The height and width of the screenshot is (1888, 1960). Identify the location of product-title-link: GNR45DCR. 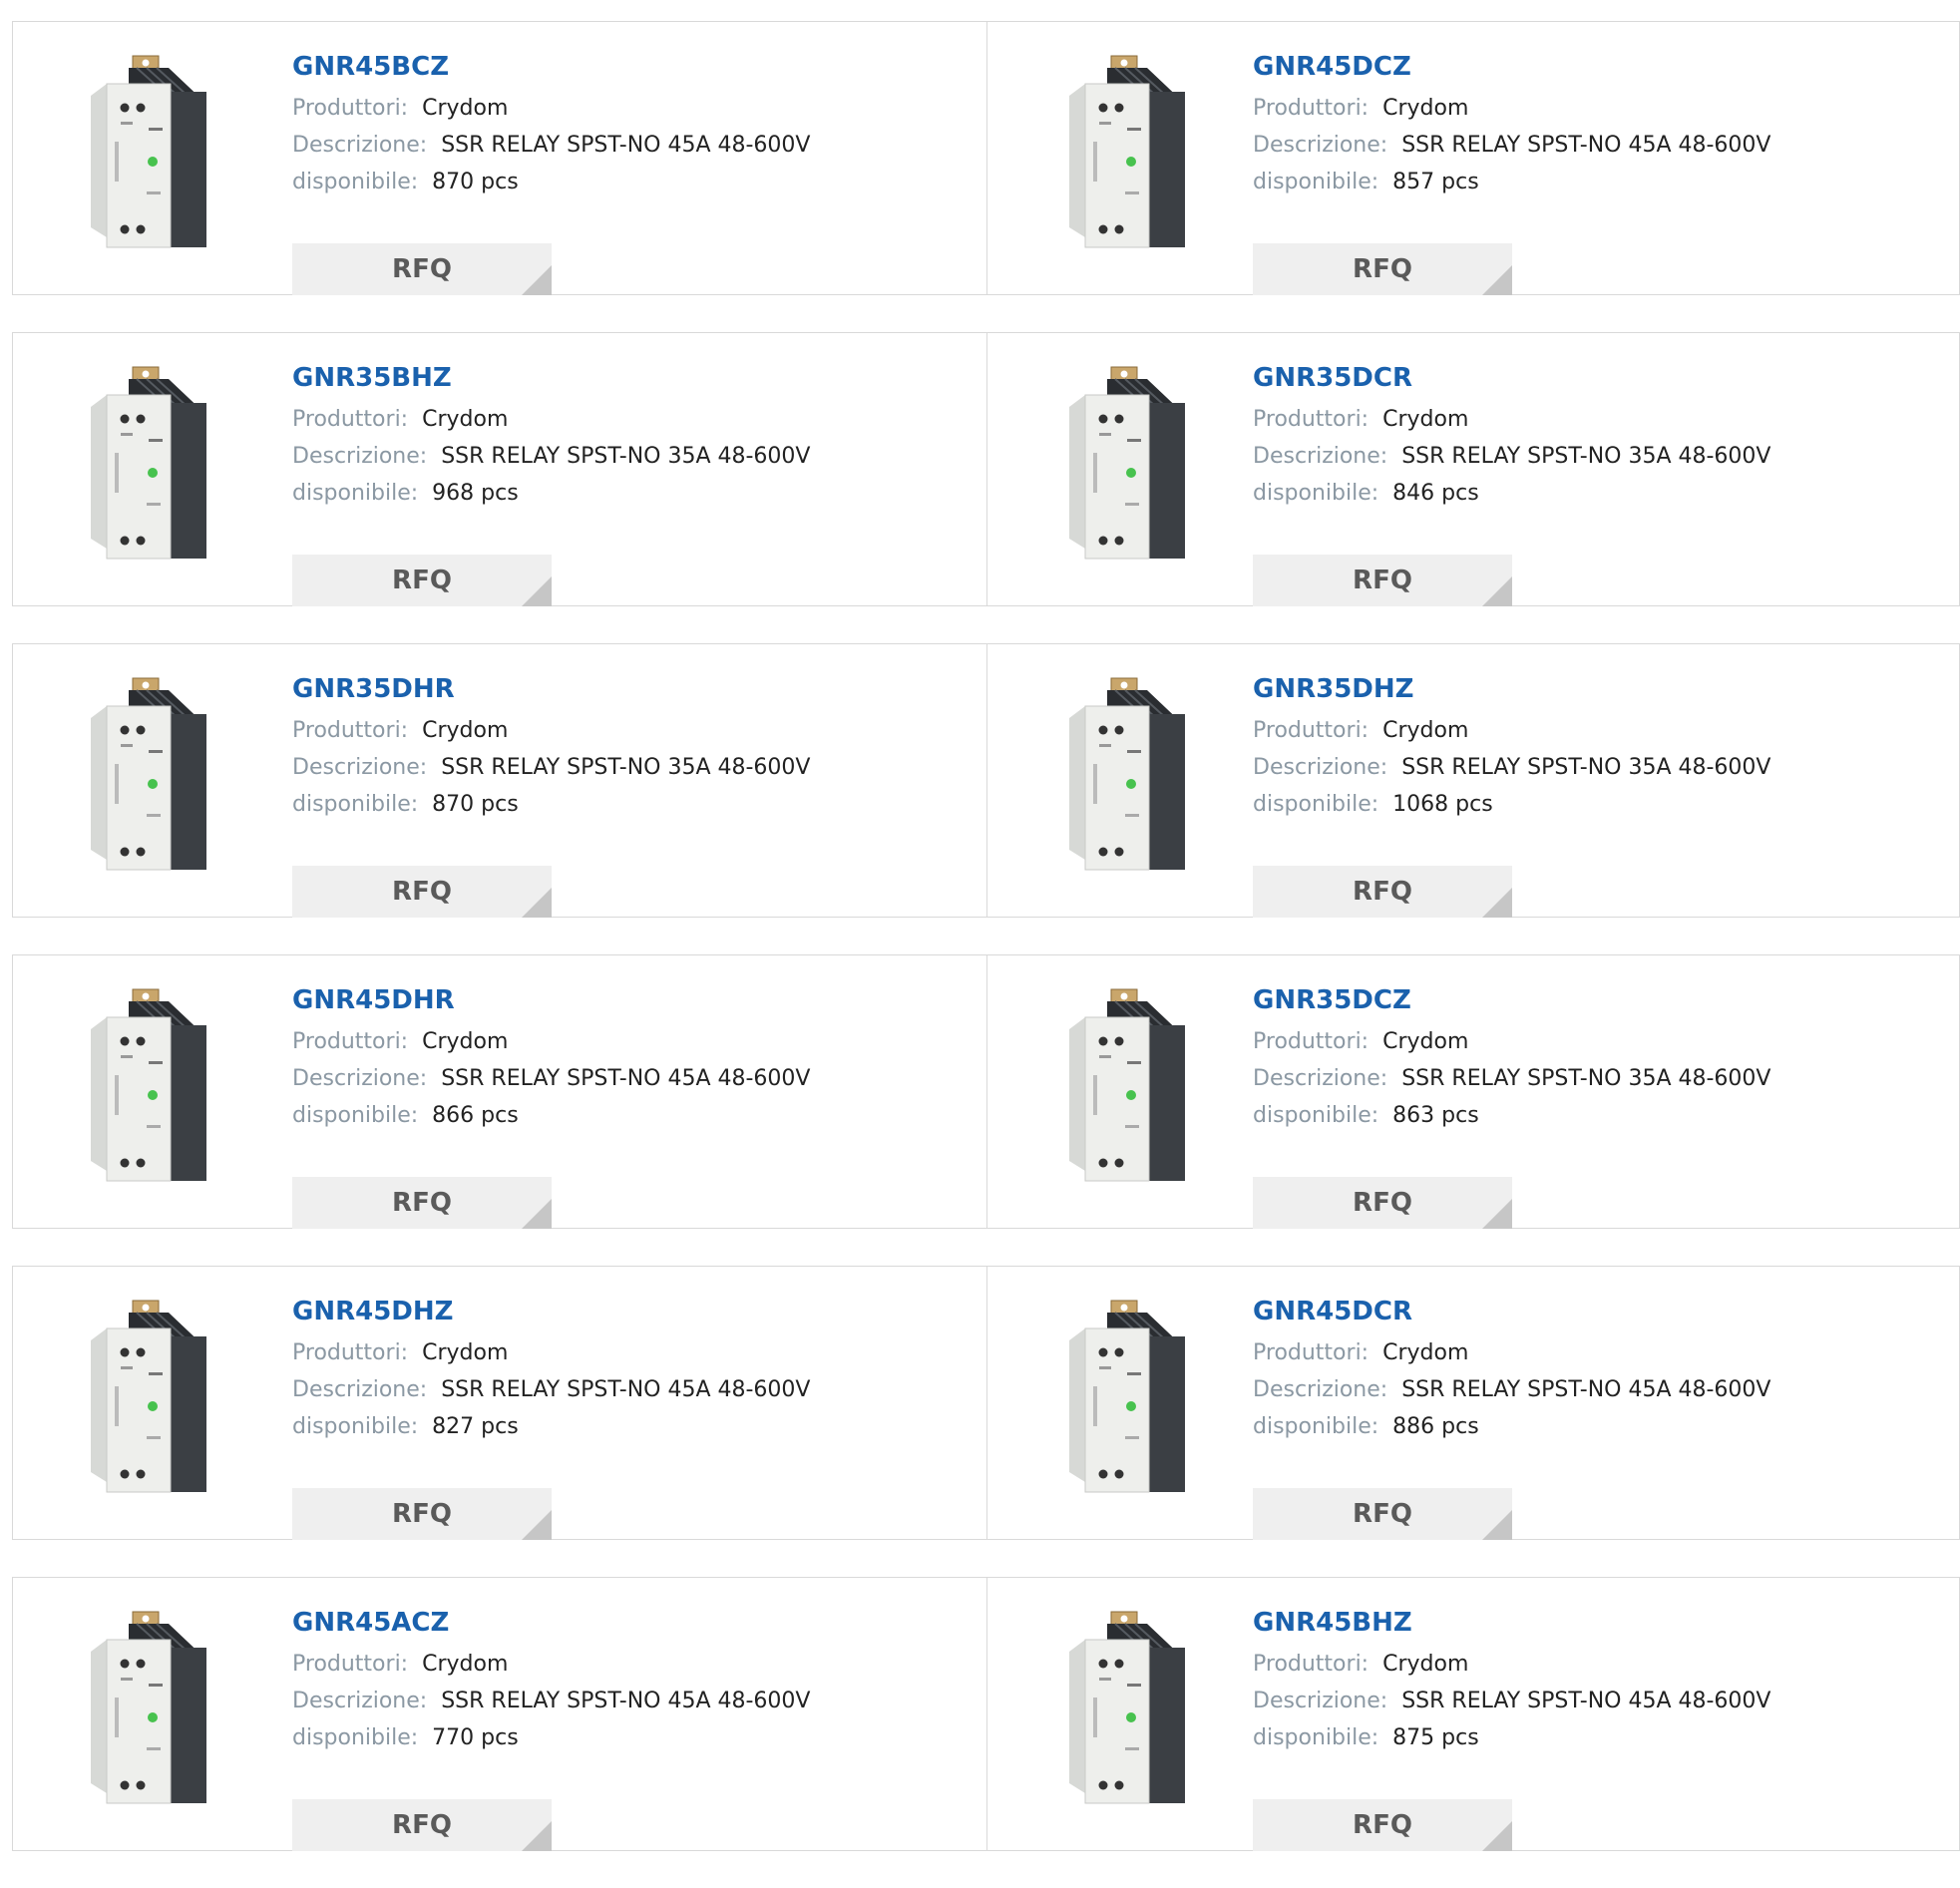
(1511, 1311).